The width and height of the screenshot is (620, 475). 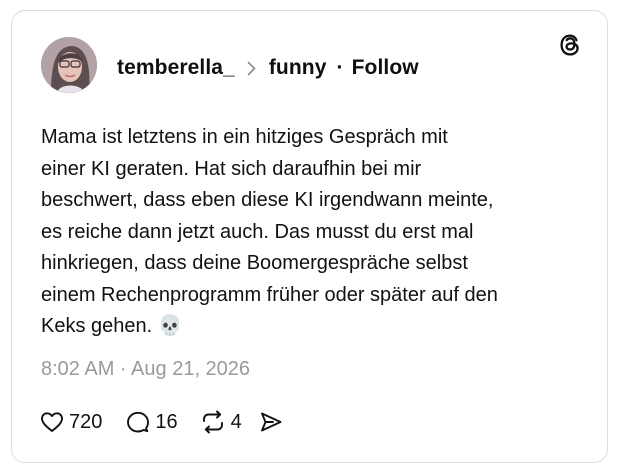 What do you see at coordinates (236, 421) in the screenshot?
I see `repost-count: 4` at bounding box center [236, 421].